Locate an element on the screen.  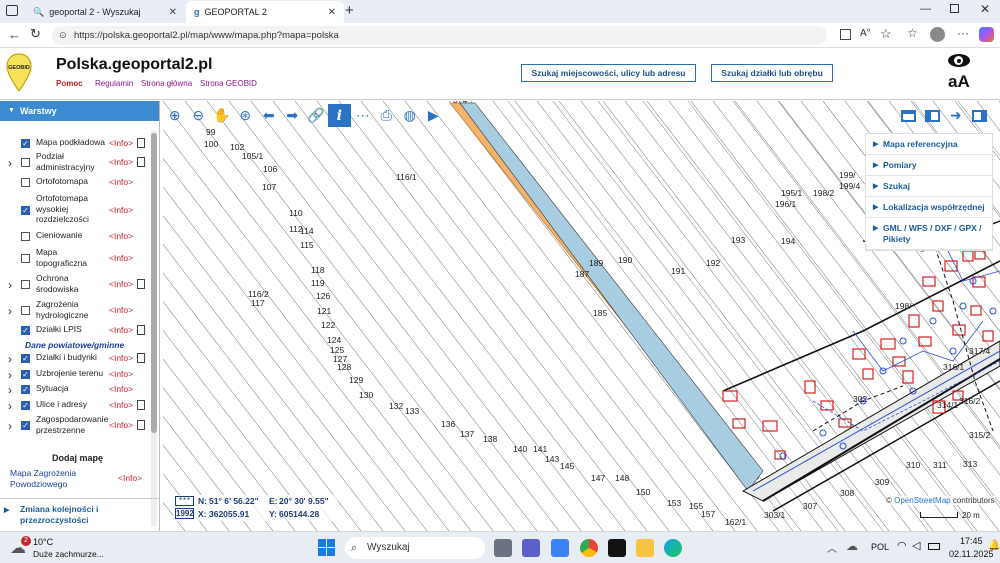
font-size-toggle: aA is located at coordinates (959, 82).